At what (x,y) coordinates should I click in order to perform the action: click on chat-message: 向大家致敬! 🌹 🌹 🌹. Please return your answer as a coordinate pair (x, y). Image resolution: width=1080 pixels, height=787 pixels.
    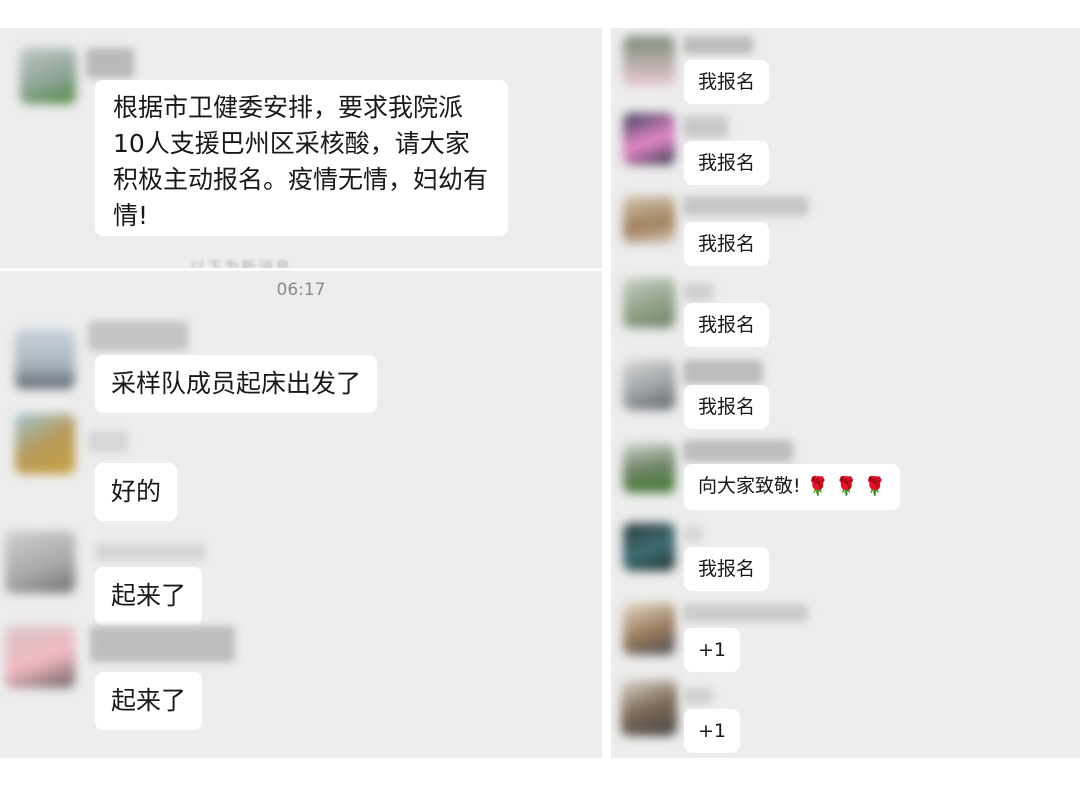
    Looking at the image, I should click on (792, 487).